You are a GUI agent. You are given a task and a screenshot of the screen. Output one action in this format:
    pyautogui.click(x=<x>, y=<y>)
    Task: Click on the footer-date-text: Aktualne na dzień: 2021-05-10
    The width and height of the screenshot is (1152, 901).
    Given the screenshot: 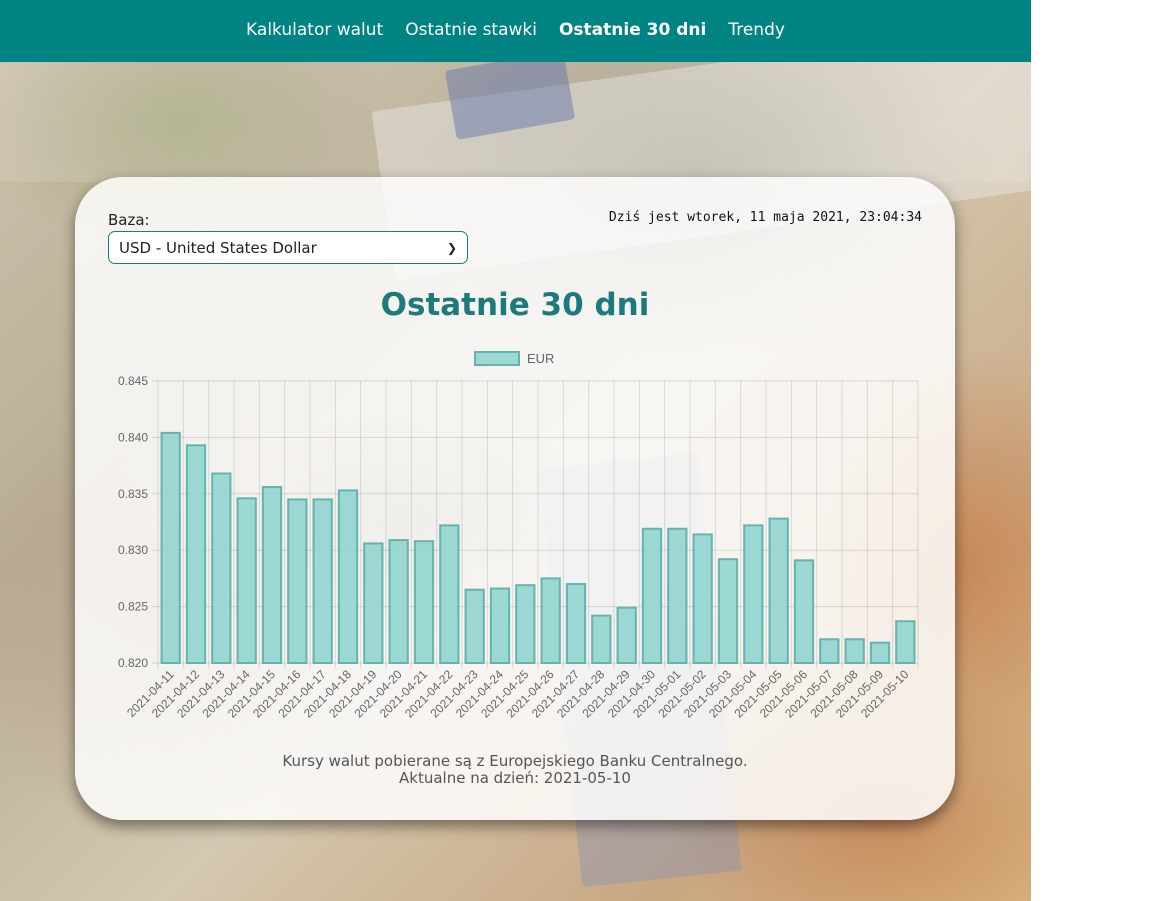 What is the action you would take?
    pyautogui.click(x=515, y=778)
    